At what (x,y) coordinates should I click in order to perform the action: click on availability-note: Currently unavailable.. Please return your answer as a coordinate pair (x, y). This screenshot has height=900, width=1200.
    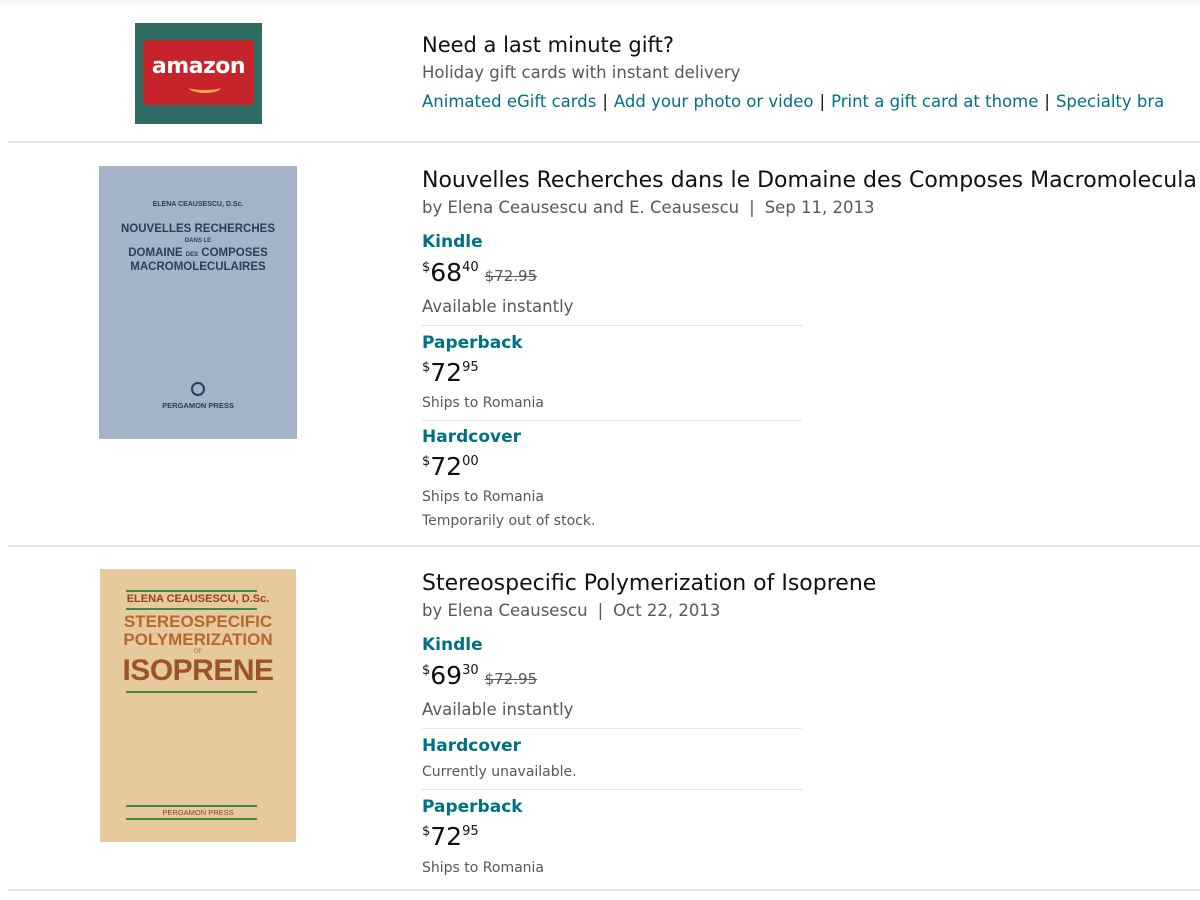
    Looking at the image, I should click on (499, 772).